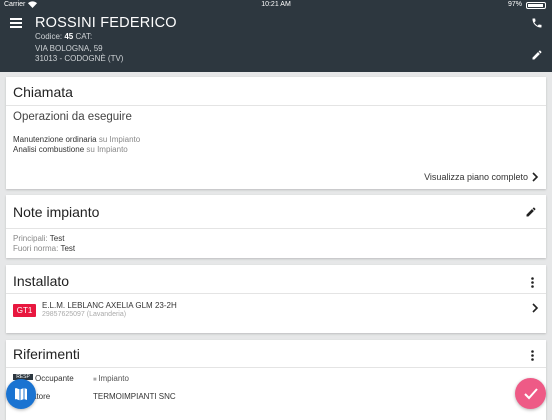 The height and width of the screenshot is (420, 552). What do you see at coordinates (56, 212) in the screenshot?
I see `note-impianto-title: Note impianto` at bounding box center [56, 212].